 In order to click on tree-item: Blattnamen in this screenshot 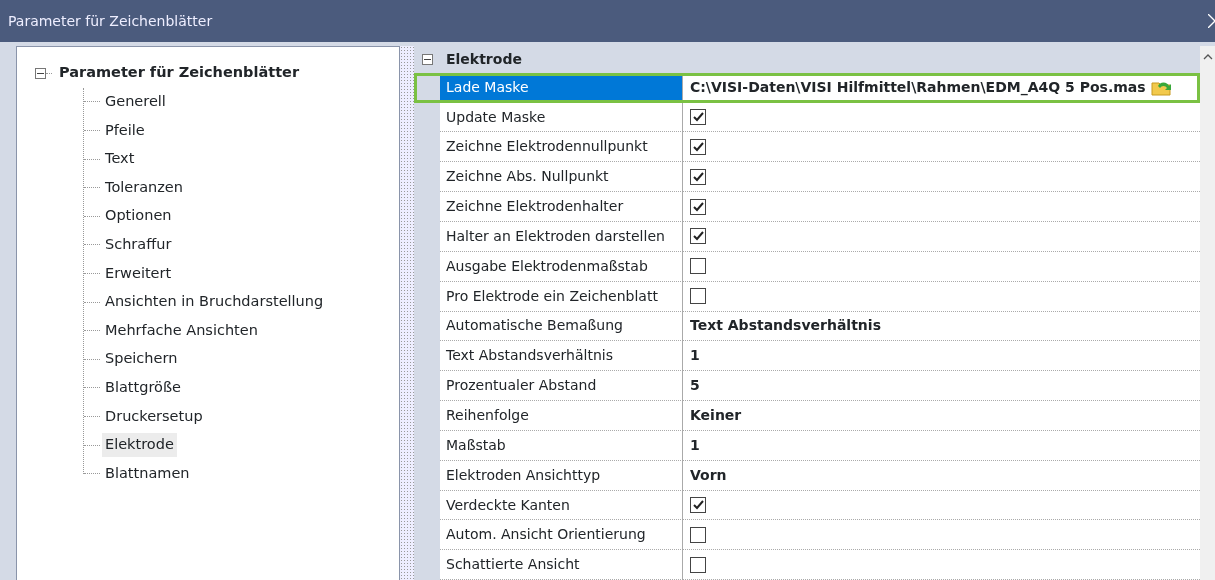, I will do `click(147, 473)`.